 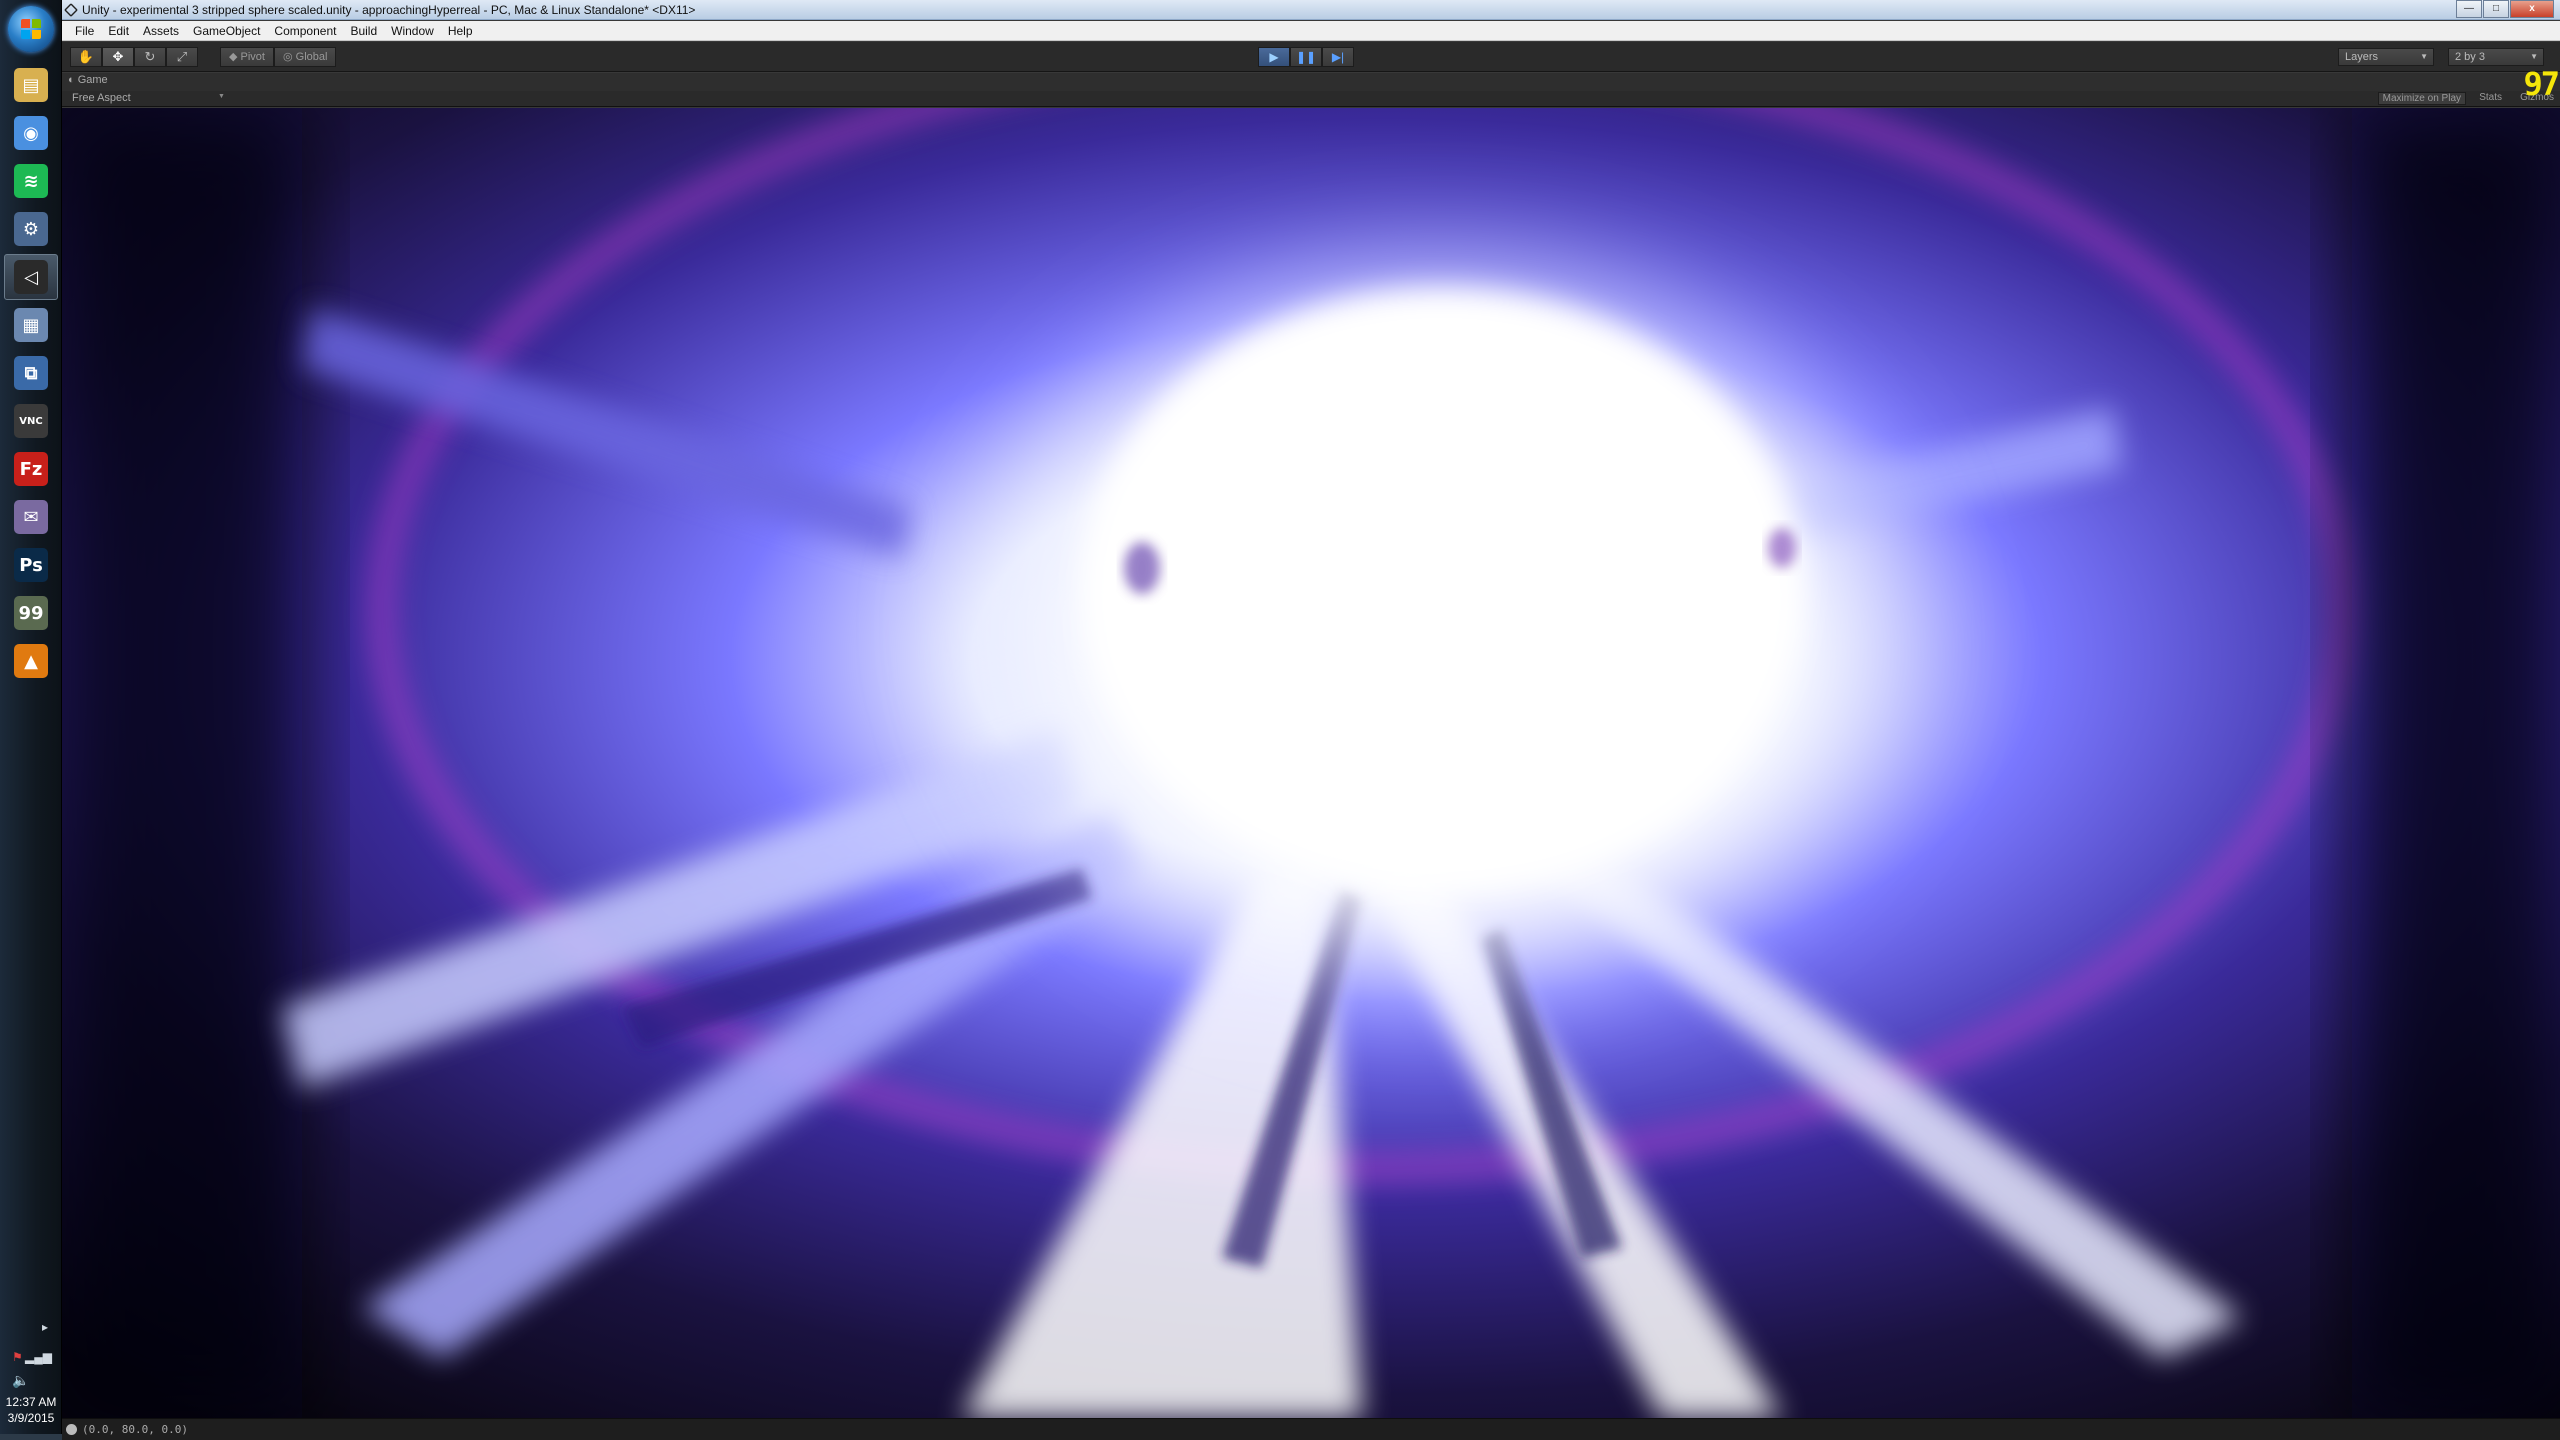 I want to click on file-explorer-icon: ▤, so click(x=31, y=85).